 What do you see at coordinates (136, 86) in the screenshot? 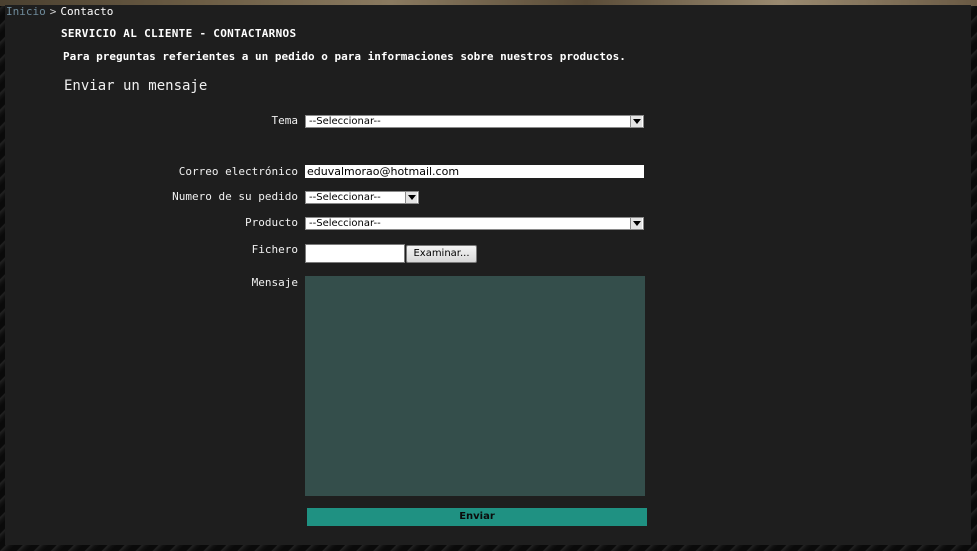
I see `form-title: Enviar un mensaje` at bounding box center [136, 86].